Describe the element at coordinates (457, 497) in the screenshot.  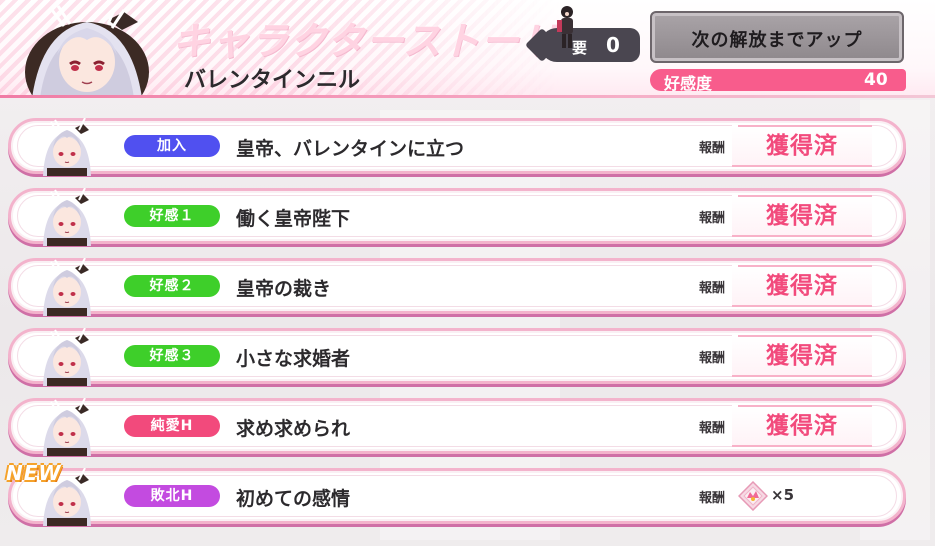
I see `story-row: 敗北H 初めての感情 報酬 ×5` at that location.